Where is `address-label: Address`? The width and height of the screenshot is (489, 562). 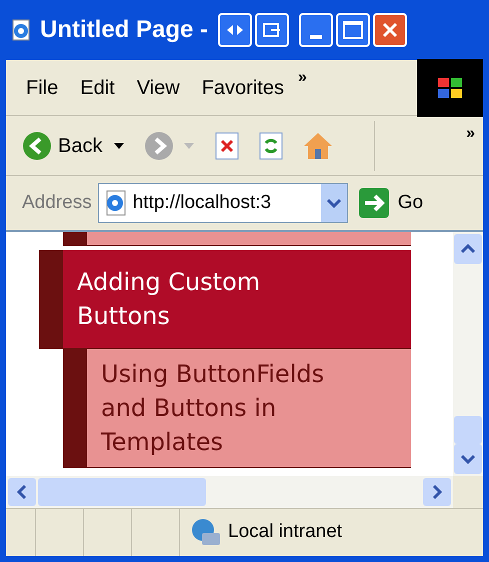 address-label: Address is located at coordinates (57, 202).